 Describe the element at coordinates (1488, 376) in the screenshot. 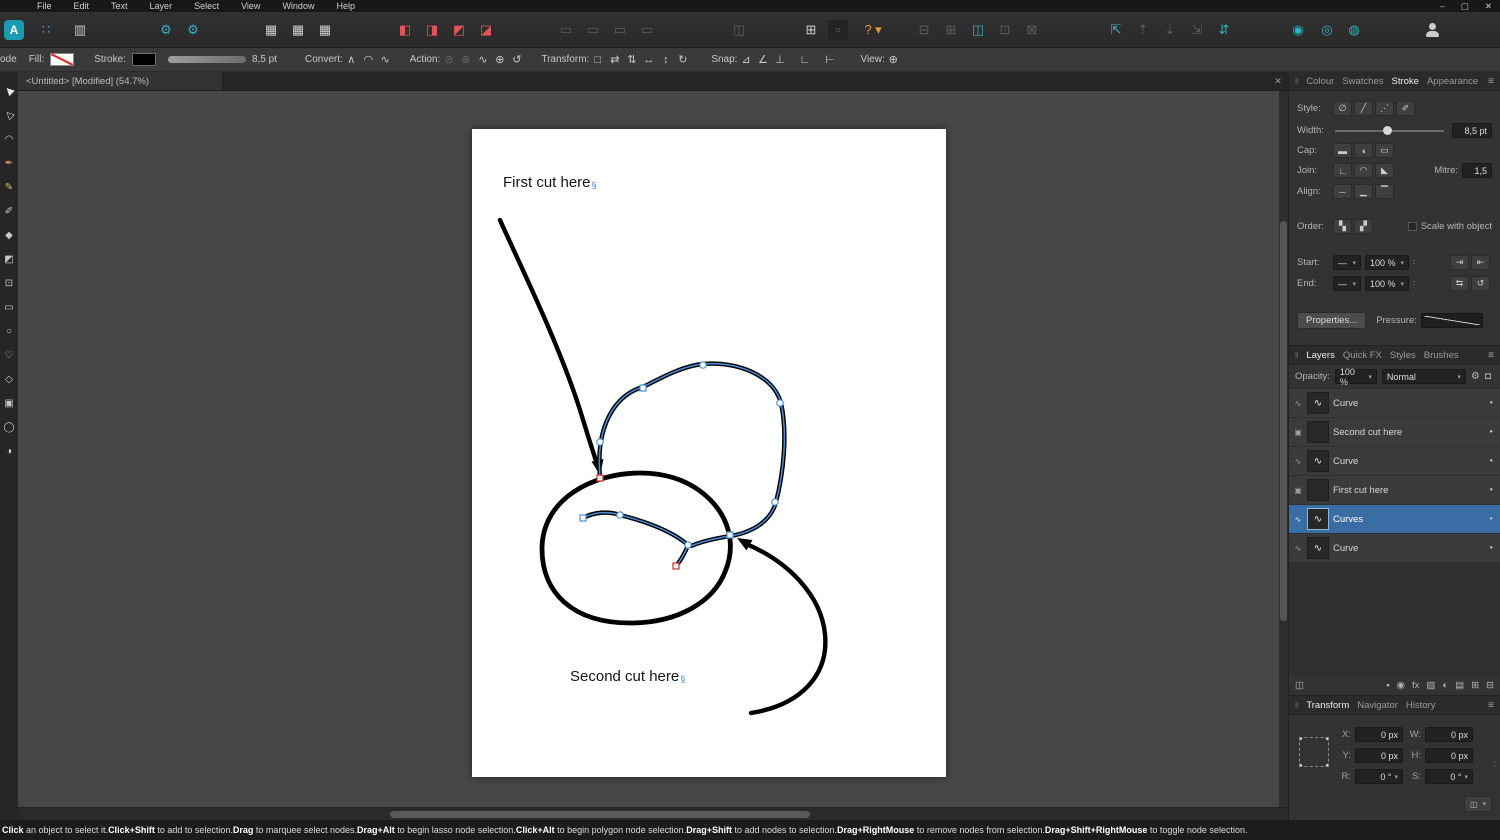

I see `lock-icon: ◘` at that location.